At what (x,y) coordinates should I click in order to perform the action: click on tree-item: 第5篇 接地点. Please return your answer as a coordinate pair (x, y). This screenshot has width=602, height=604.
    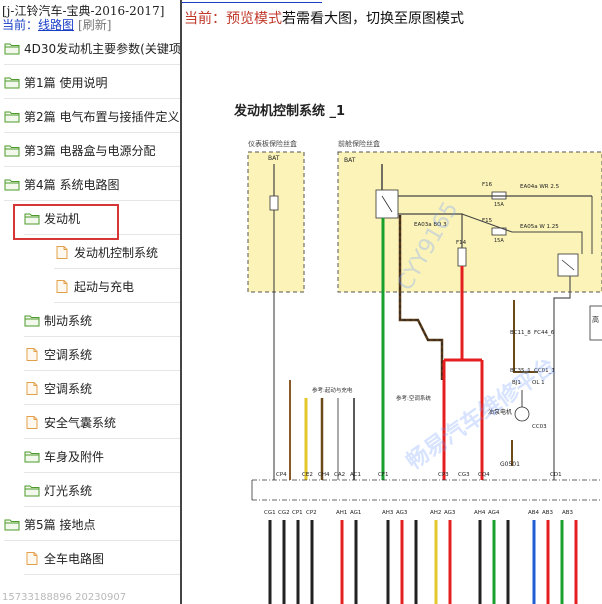
    Looking at the image, I should click on (92, 524).